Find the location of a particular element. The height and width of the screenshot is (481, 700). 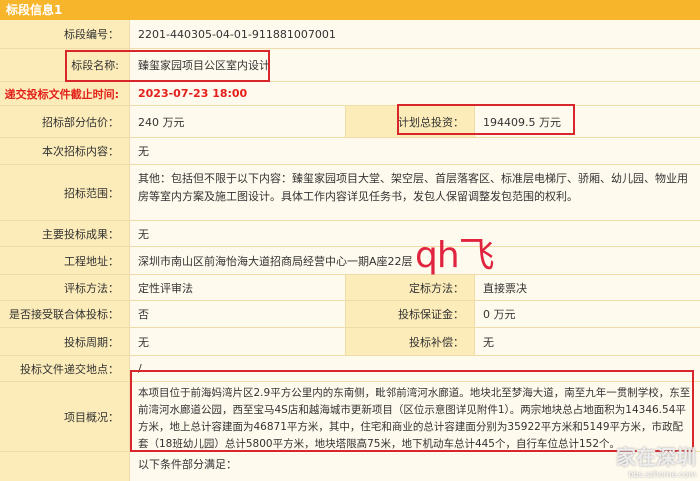

label-conditions is located at coordinates (65, 466).